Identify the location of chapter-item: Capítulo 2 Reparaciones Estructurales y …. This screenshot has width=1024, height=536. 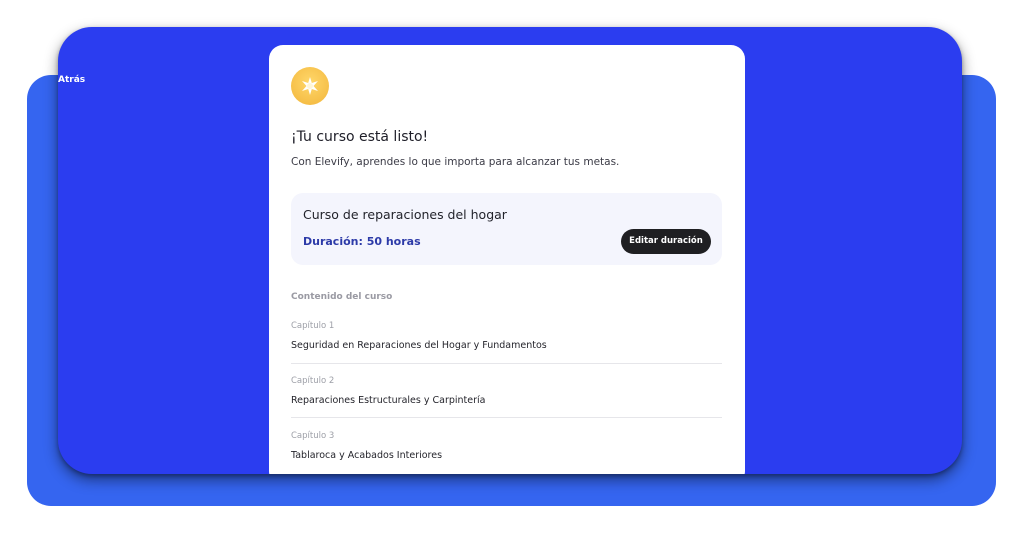
(506, 391).